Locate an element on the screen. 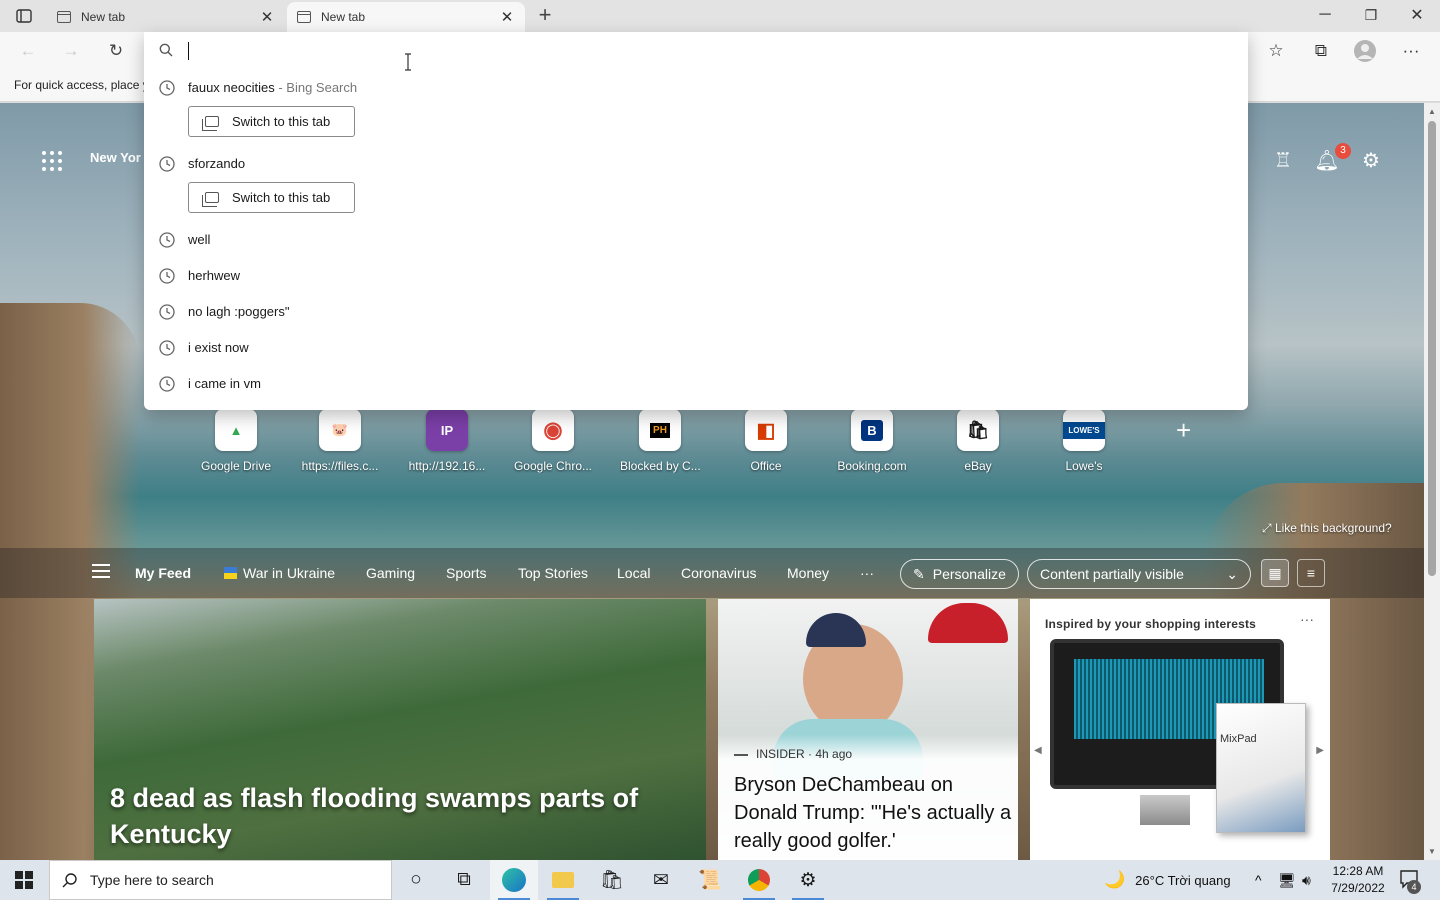  quick-link-office: ◧ Office is located at coordinates (766, 441).